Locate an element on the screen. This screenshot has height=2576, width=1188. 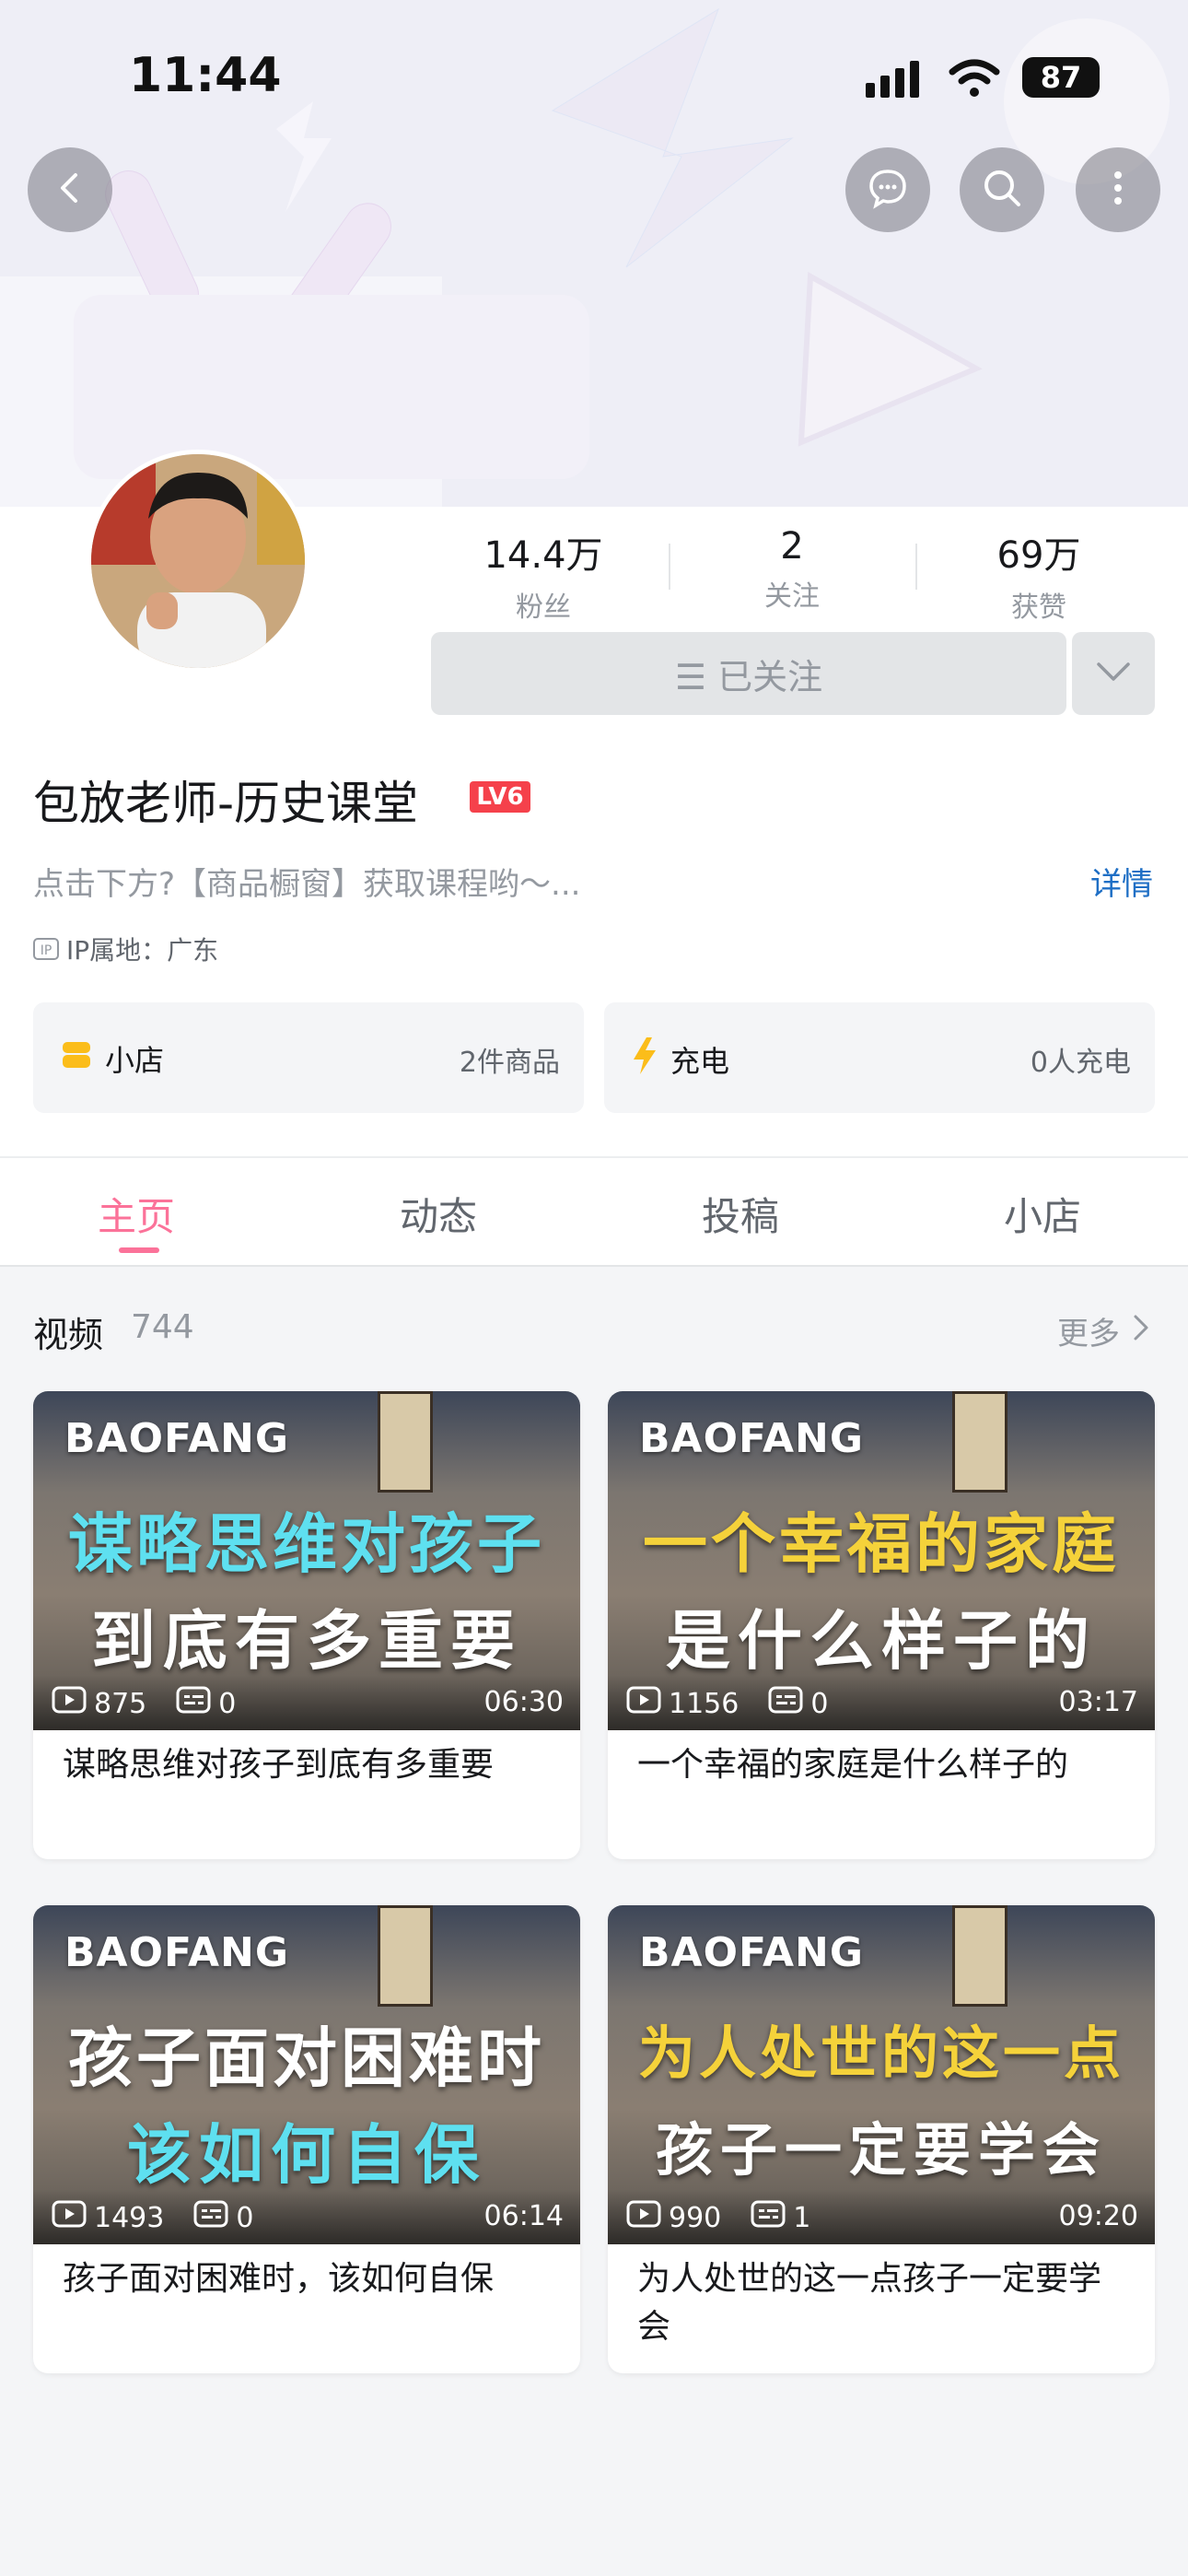
stat-fans-label: 粉丝 is located at coordinates (543, 607).